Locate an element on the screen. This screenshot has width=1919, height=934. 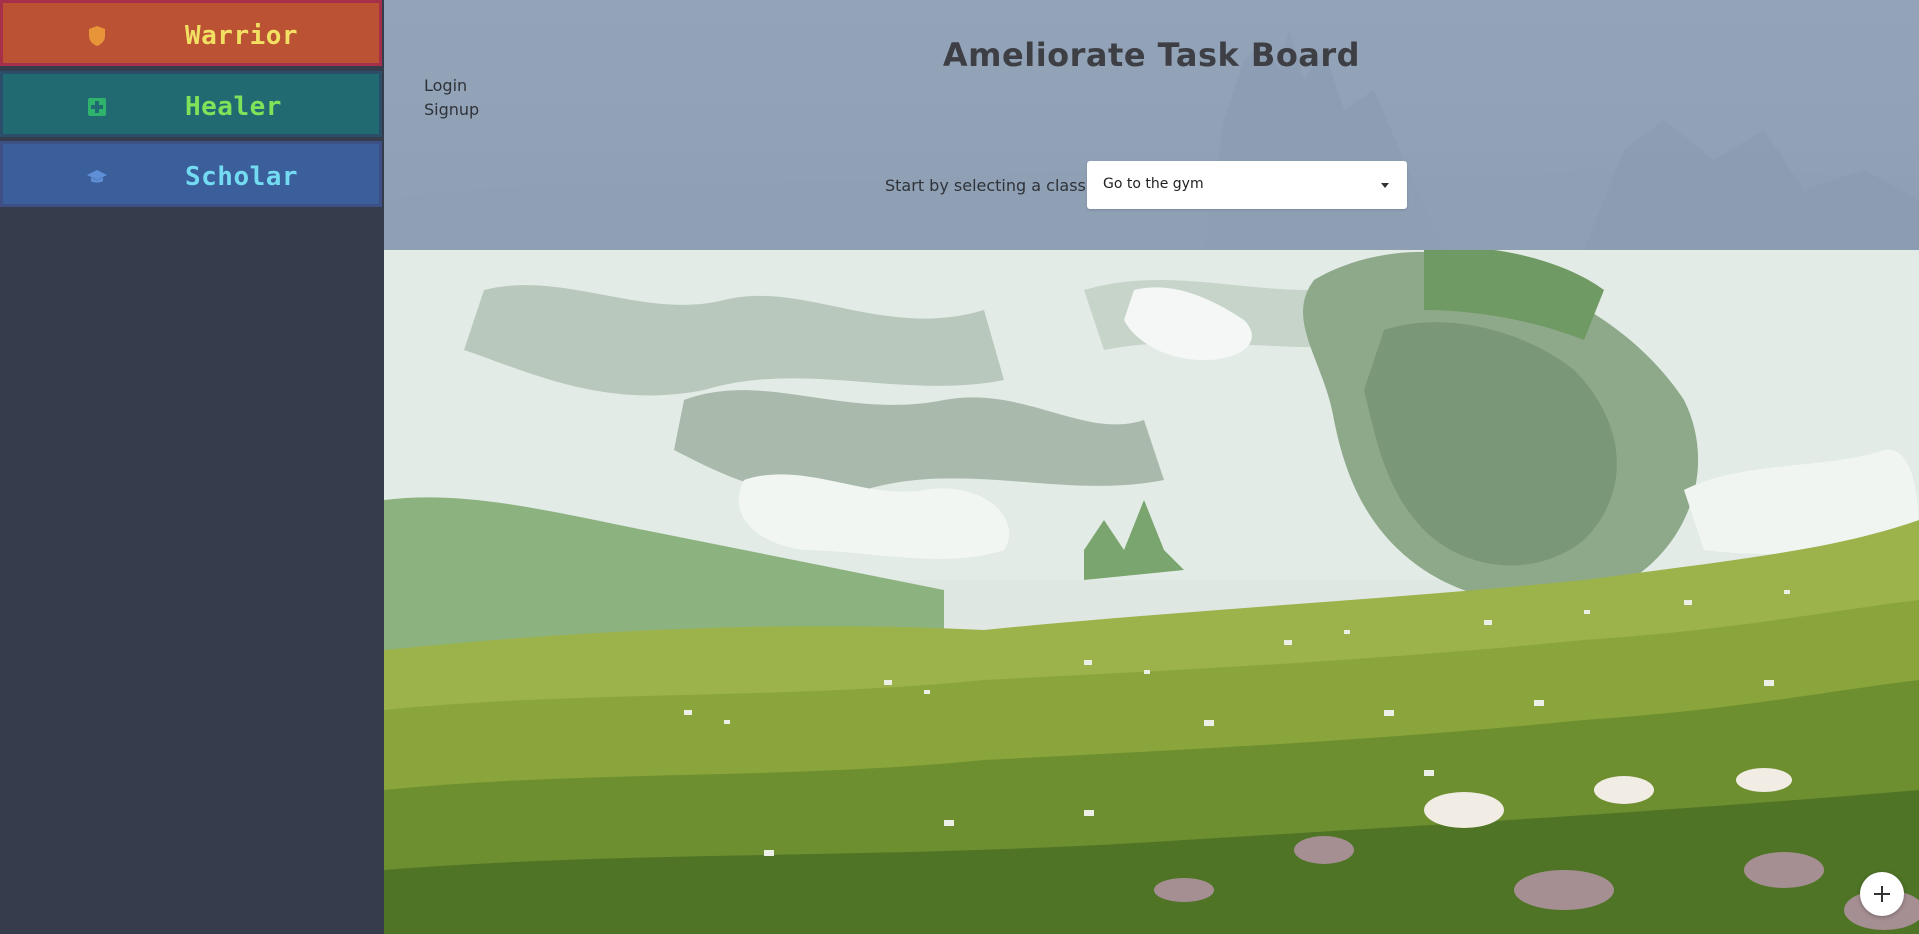
plus-icon is located at coordinates (1882, 894).